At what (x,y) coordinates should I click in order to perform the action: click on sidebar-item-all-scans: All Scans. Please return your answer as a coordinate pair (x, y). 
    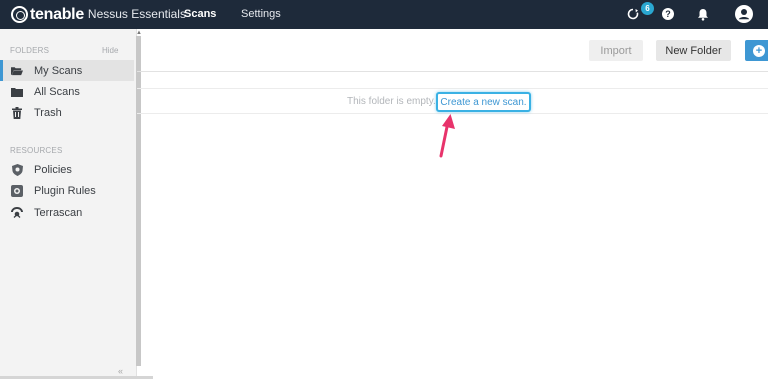
    Looking at the image, I should click on (67, 91).